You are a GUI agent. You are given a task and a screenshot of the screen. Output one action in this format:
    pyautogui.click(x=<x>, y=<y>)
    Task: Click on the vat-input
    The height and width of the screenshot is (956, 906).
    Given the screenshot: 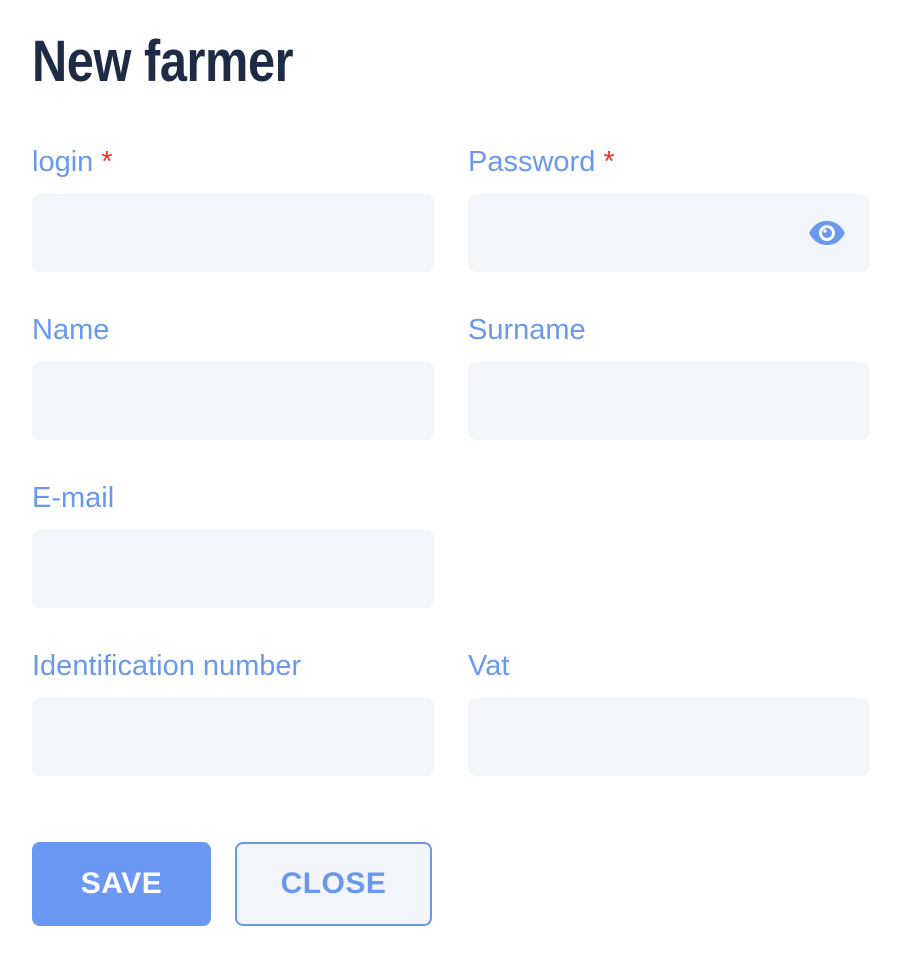 What is the action you would take?
    pyautogui.click(x=669, y=737)
    